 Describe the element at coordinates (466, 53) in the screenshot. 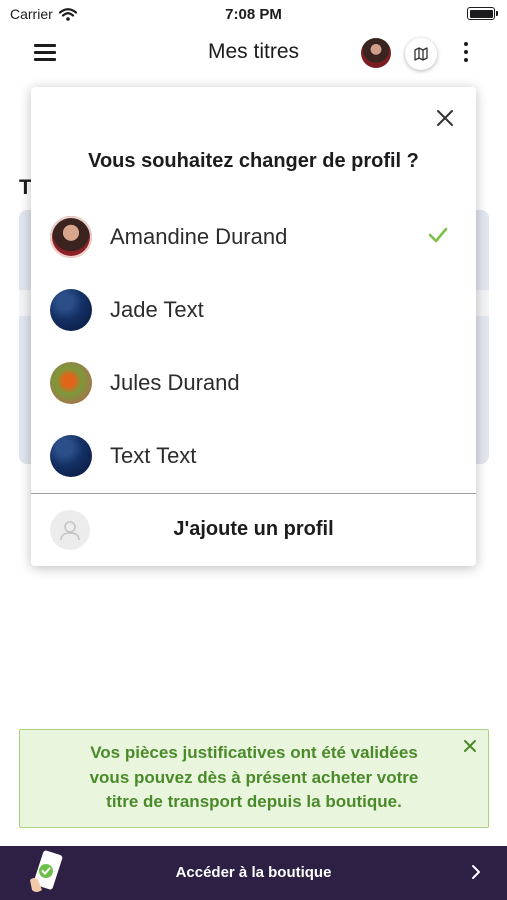

I see `more-vertical-icon` at that location.